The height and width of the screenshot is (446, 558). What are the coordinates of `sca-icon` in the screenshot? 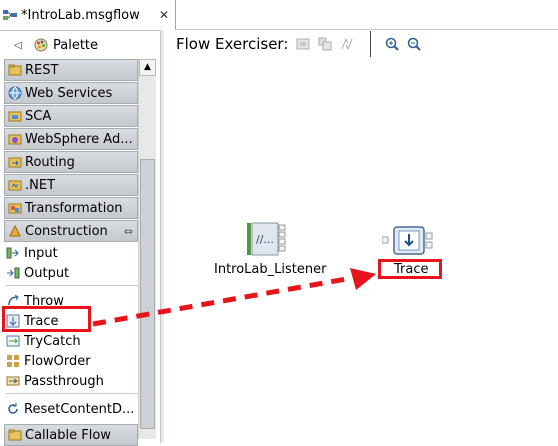 It's located at (15, 116).